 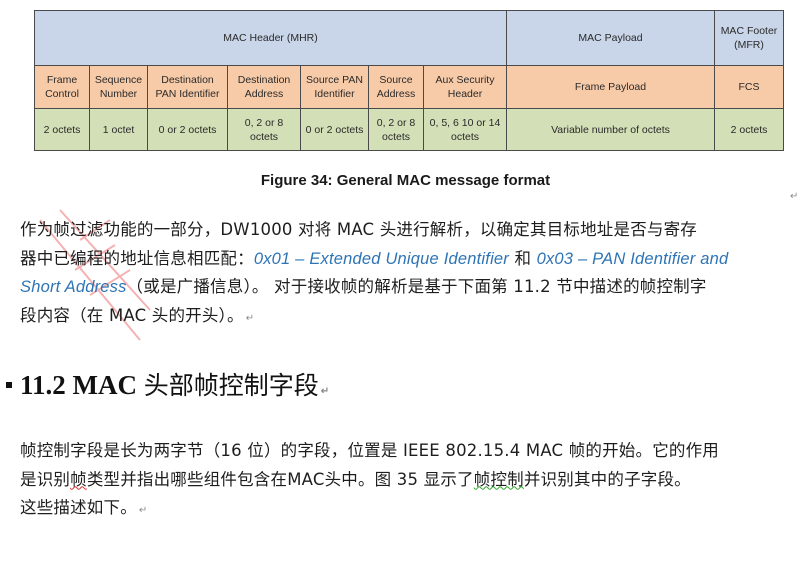 What do you see at coordinates (62, 87) in the screenshot?
I see `field-name-cell: Frame Control` at bounding box center [62, 87].